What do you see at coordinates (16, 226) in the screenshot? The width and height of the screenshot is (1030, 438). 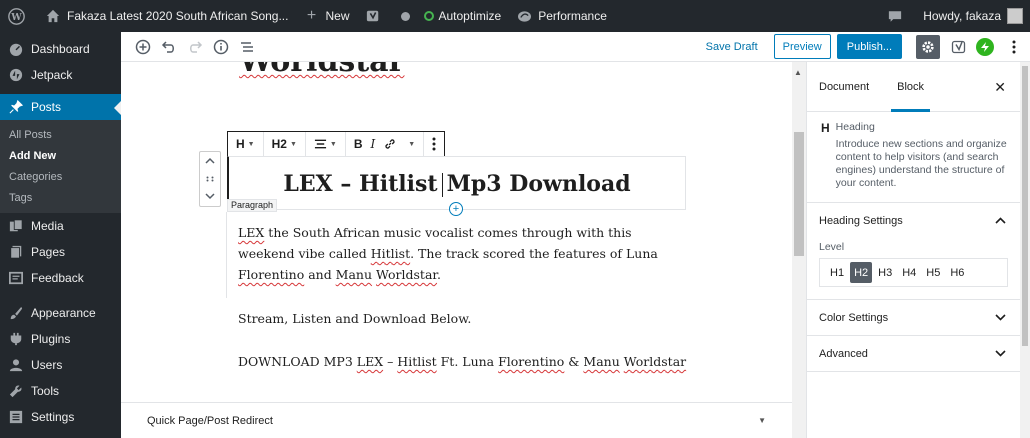 I see `media-icon` at bounding box center [16, 226].